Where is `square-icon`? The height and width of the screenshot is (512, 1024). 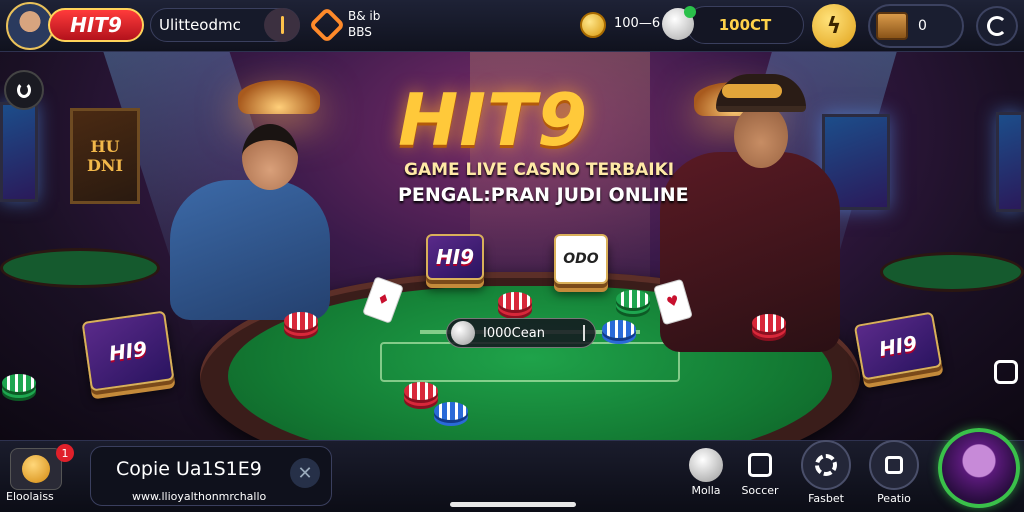 square-icon is located at coordinates (894, 465).